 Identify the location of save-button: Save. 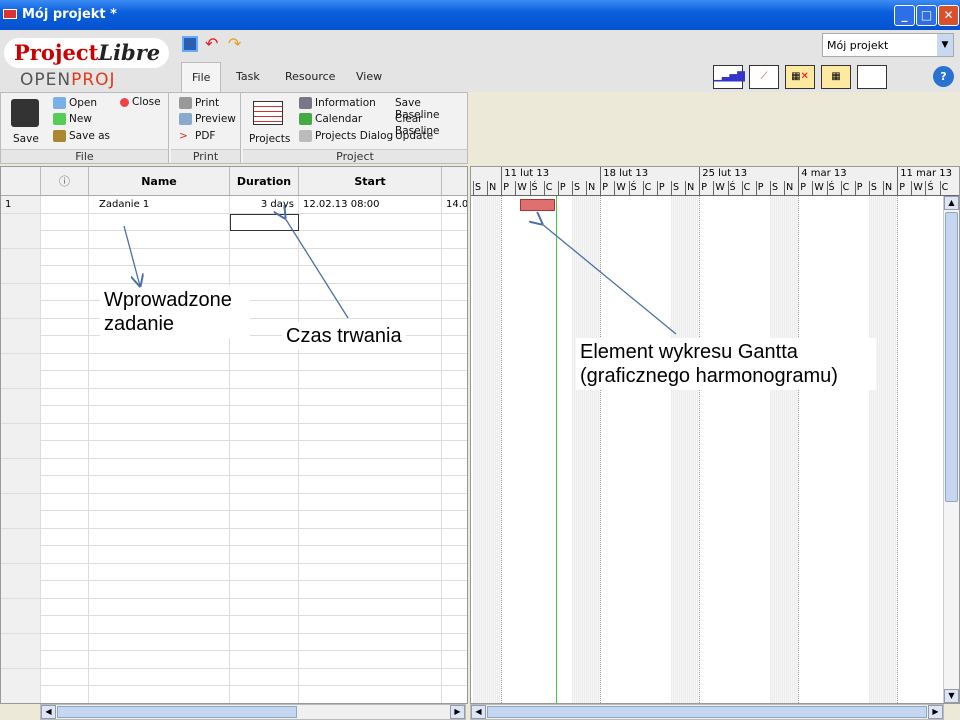
(26, 139).